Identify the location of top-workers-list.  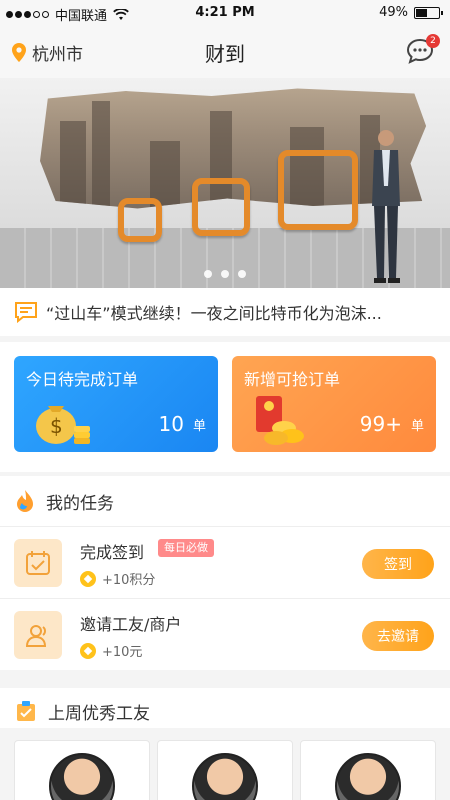
(225, 764).